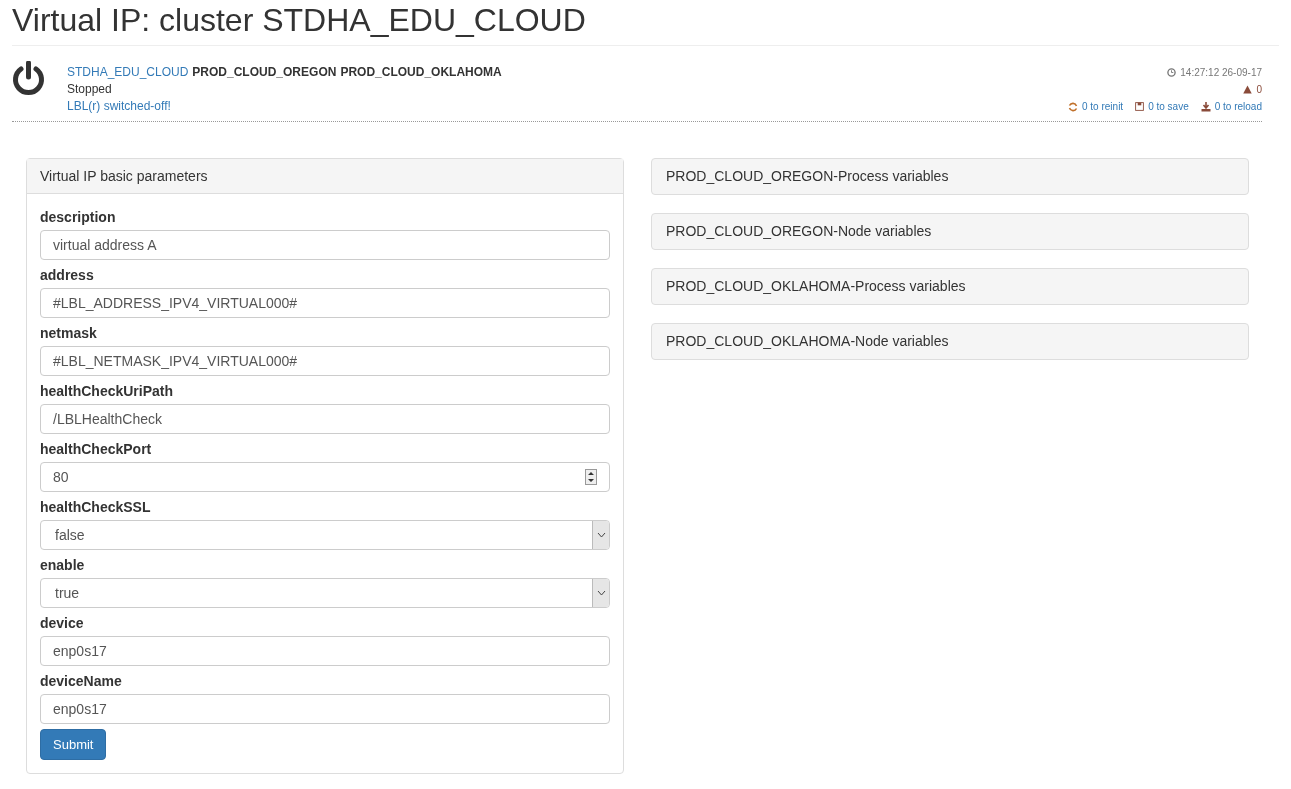  Describe the element at coordinates (1205, 106) in the screenshot. I see `download-icon` at that location.